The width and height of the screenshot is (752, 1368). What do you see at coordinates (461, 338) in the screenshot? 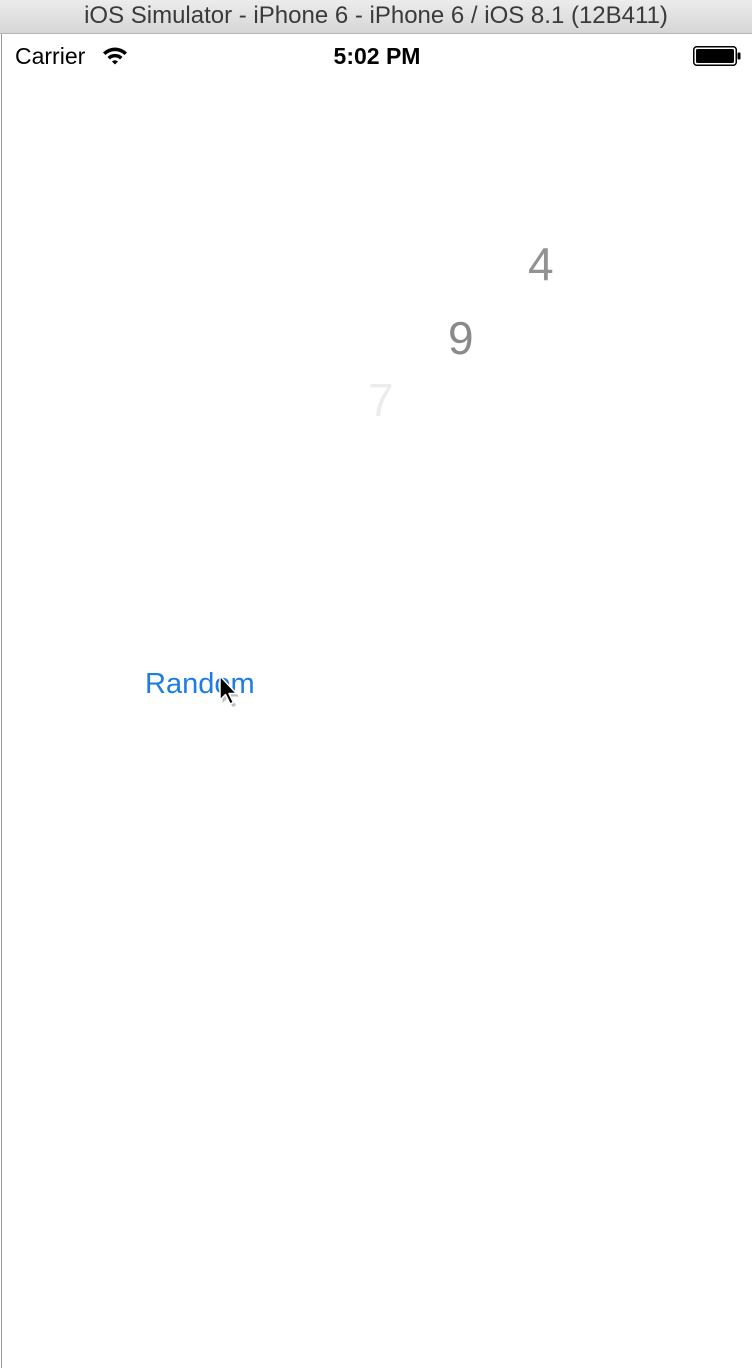
I see `number-label-2: 9` at bounding box center [461, 338].